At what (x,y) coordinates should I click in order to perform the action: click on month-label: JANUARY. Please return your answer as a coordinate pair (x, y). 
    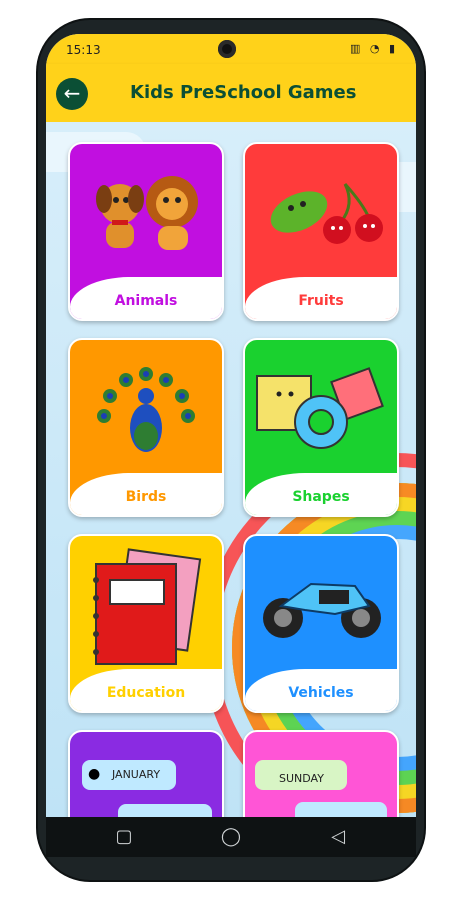
    Looking at the image, I should click on (136, 774).